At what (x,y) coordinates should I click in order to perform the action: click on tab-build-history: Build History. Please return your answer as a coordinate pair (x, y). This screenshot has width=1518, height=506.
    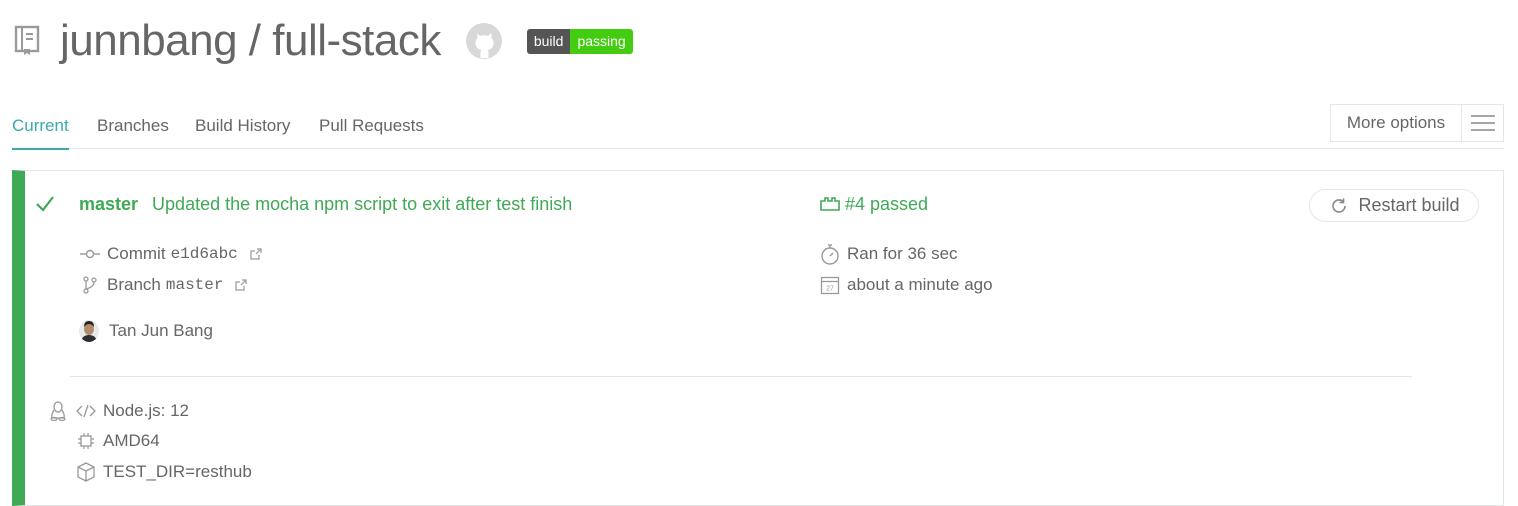
    Looking at the image, I should click on (242, 132).